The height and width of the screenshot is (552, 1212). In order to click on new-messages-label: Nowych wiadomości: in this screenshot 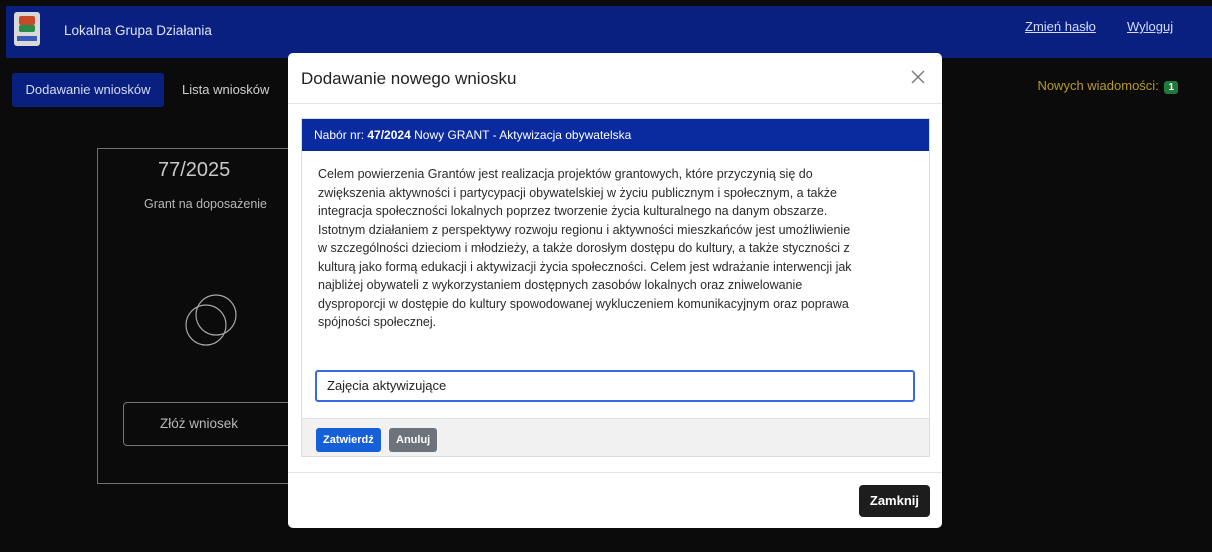, I will do `click(1098, 85)`.